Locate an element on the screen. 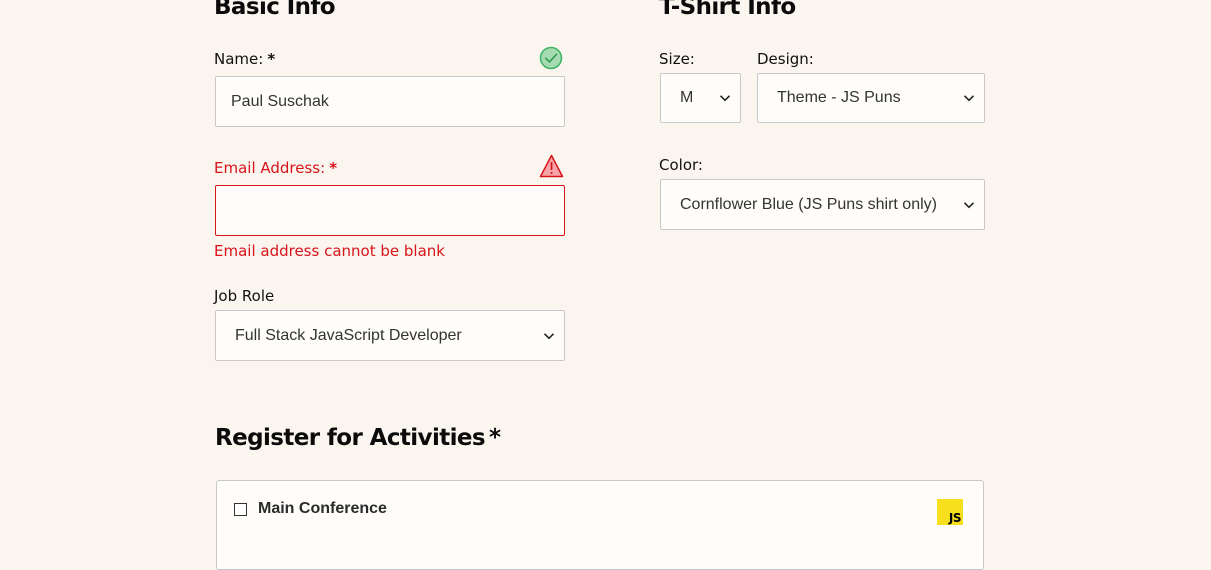 Image resolution: width=1211 pixels, height=570 pixels. size-label: Size: is located at coordinates (677, 59).